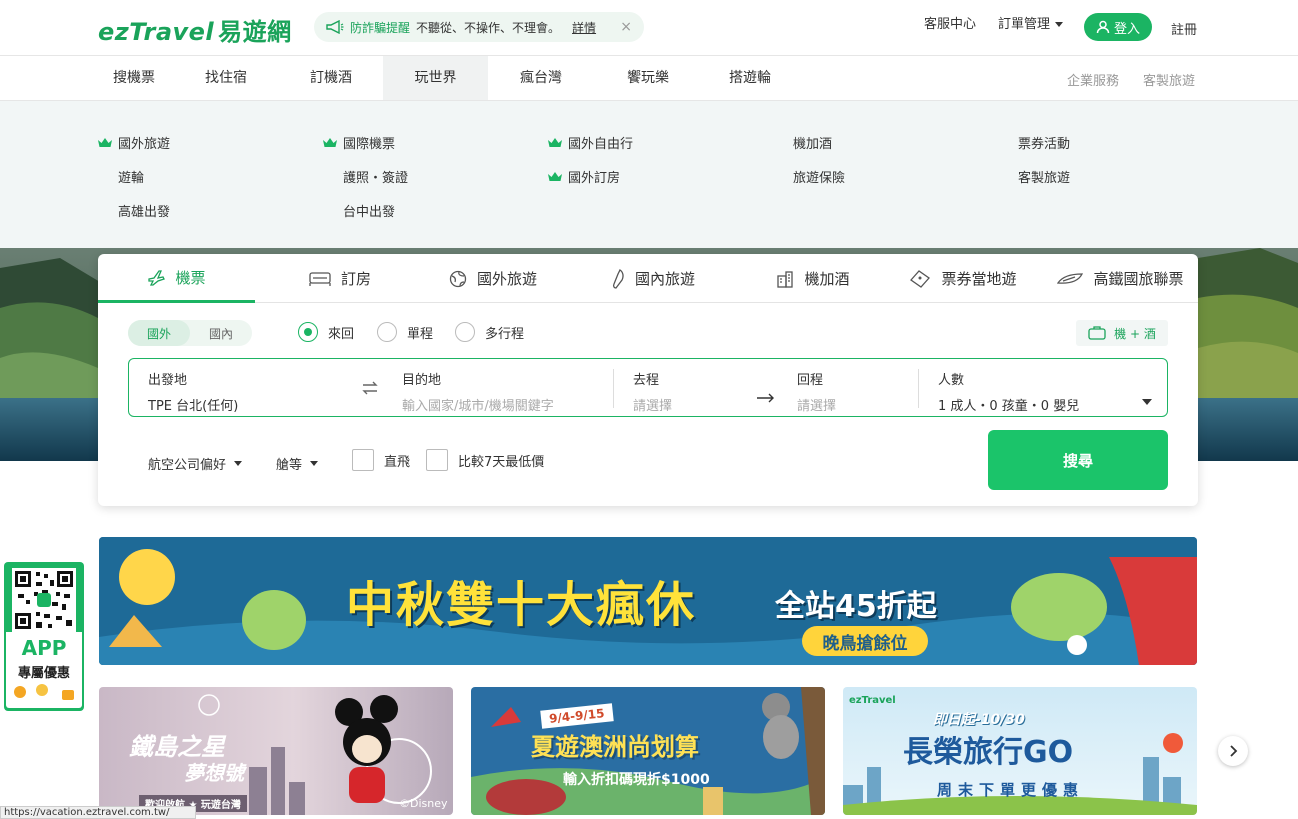 Image resolution: width=1298 pixels, height=819 pixels. What do you see at coordinates (485, 460) in the screenshot?
I see `compare-7days-checkbox: 比較7天最低價` at bounding box center [485, 460].